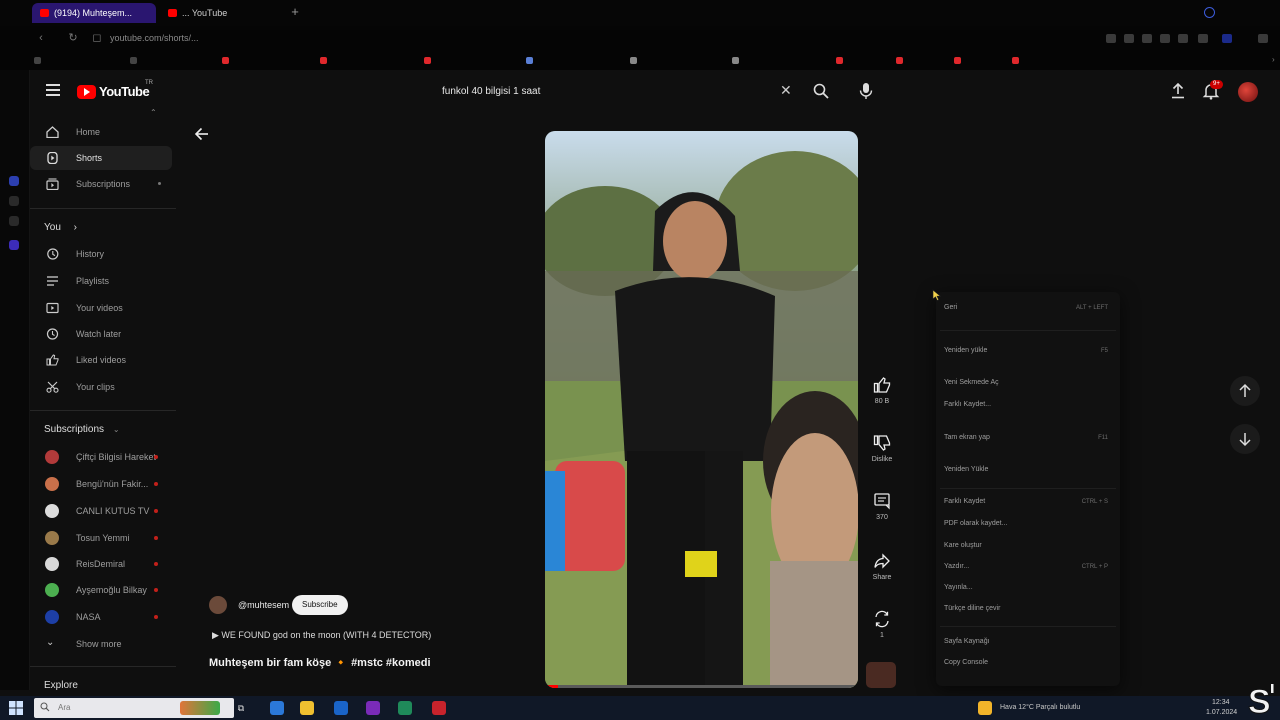 The height and width of the screenshot is (720, 1280). What do you see at coordinates (307, 708) in the screenshot?
I see `file-explorer-icon` at bounding box center [307, 708].